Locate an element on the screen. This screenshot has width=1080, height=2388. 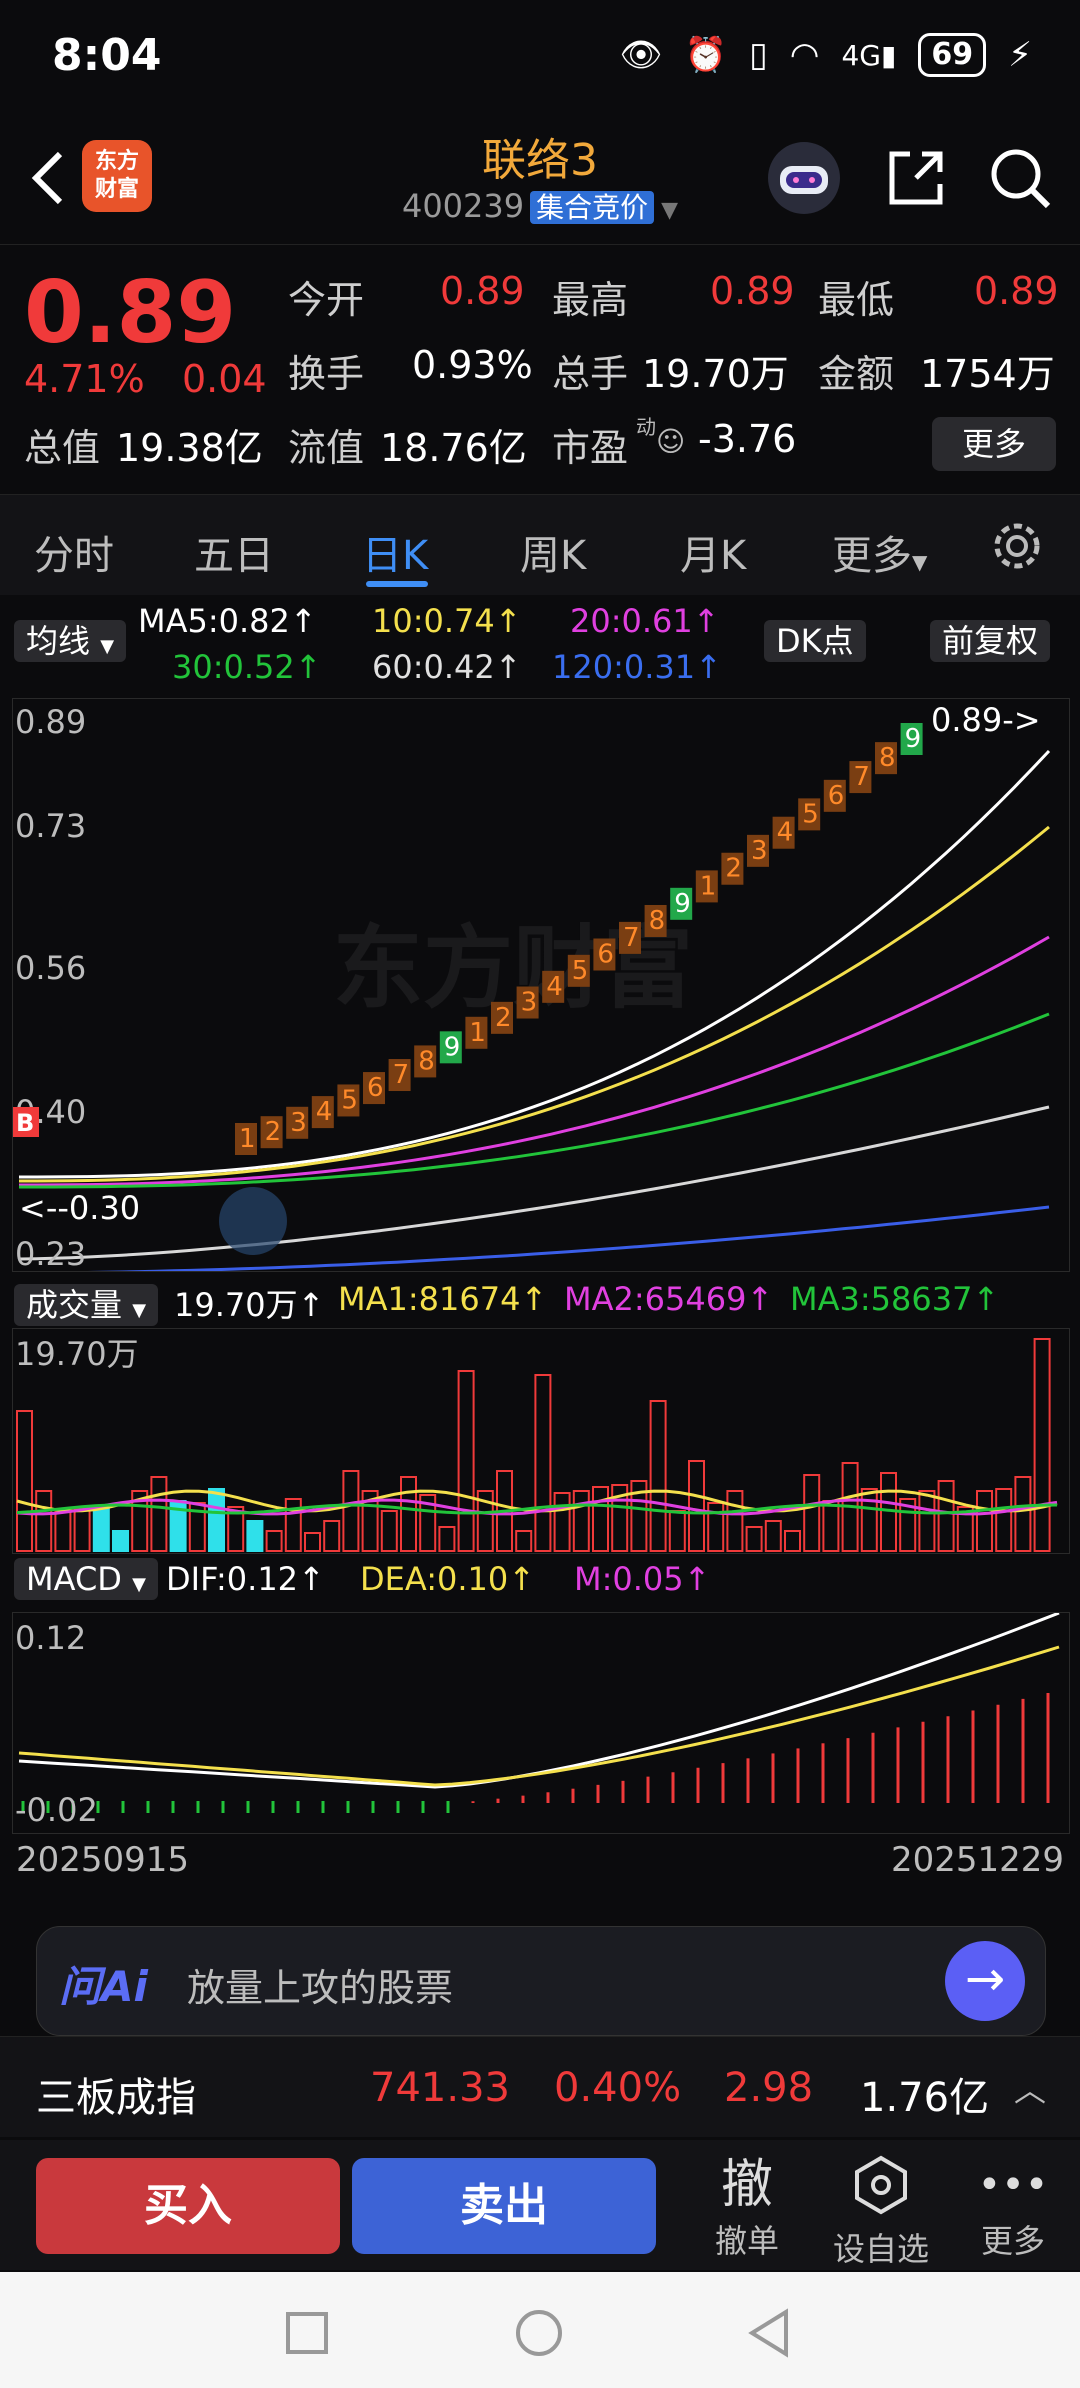
expand-icon is located at coordinates (253, 1221).